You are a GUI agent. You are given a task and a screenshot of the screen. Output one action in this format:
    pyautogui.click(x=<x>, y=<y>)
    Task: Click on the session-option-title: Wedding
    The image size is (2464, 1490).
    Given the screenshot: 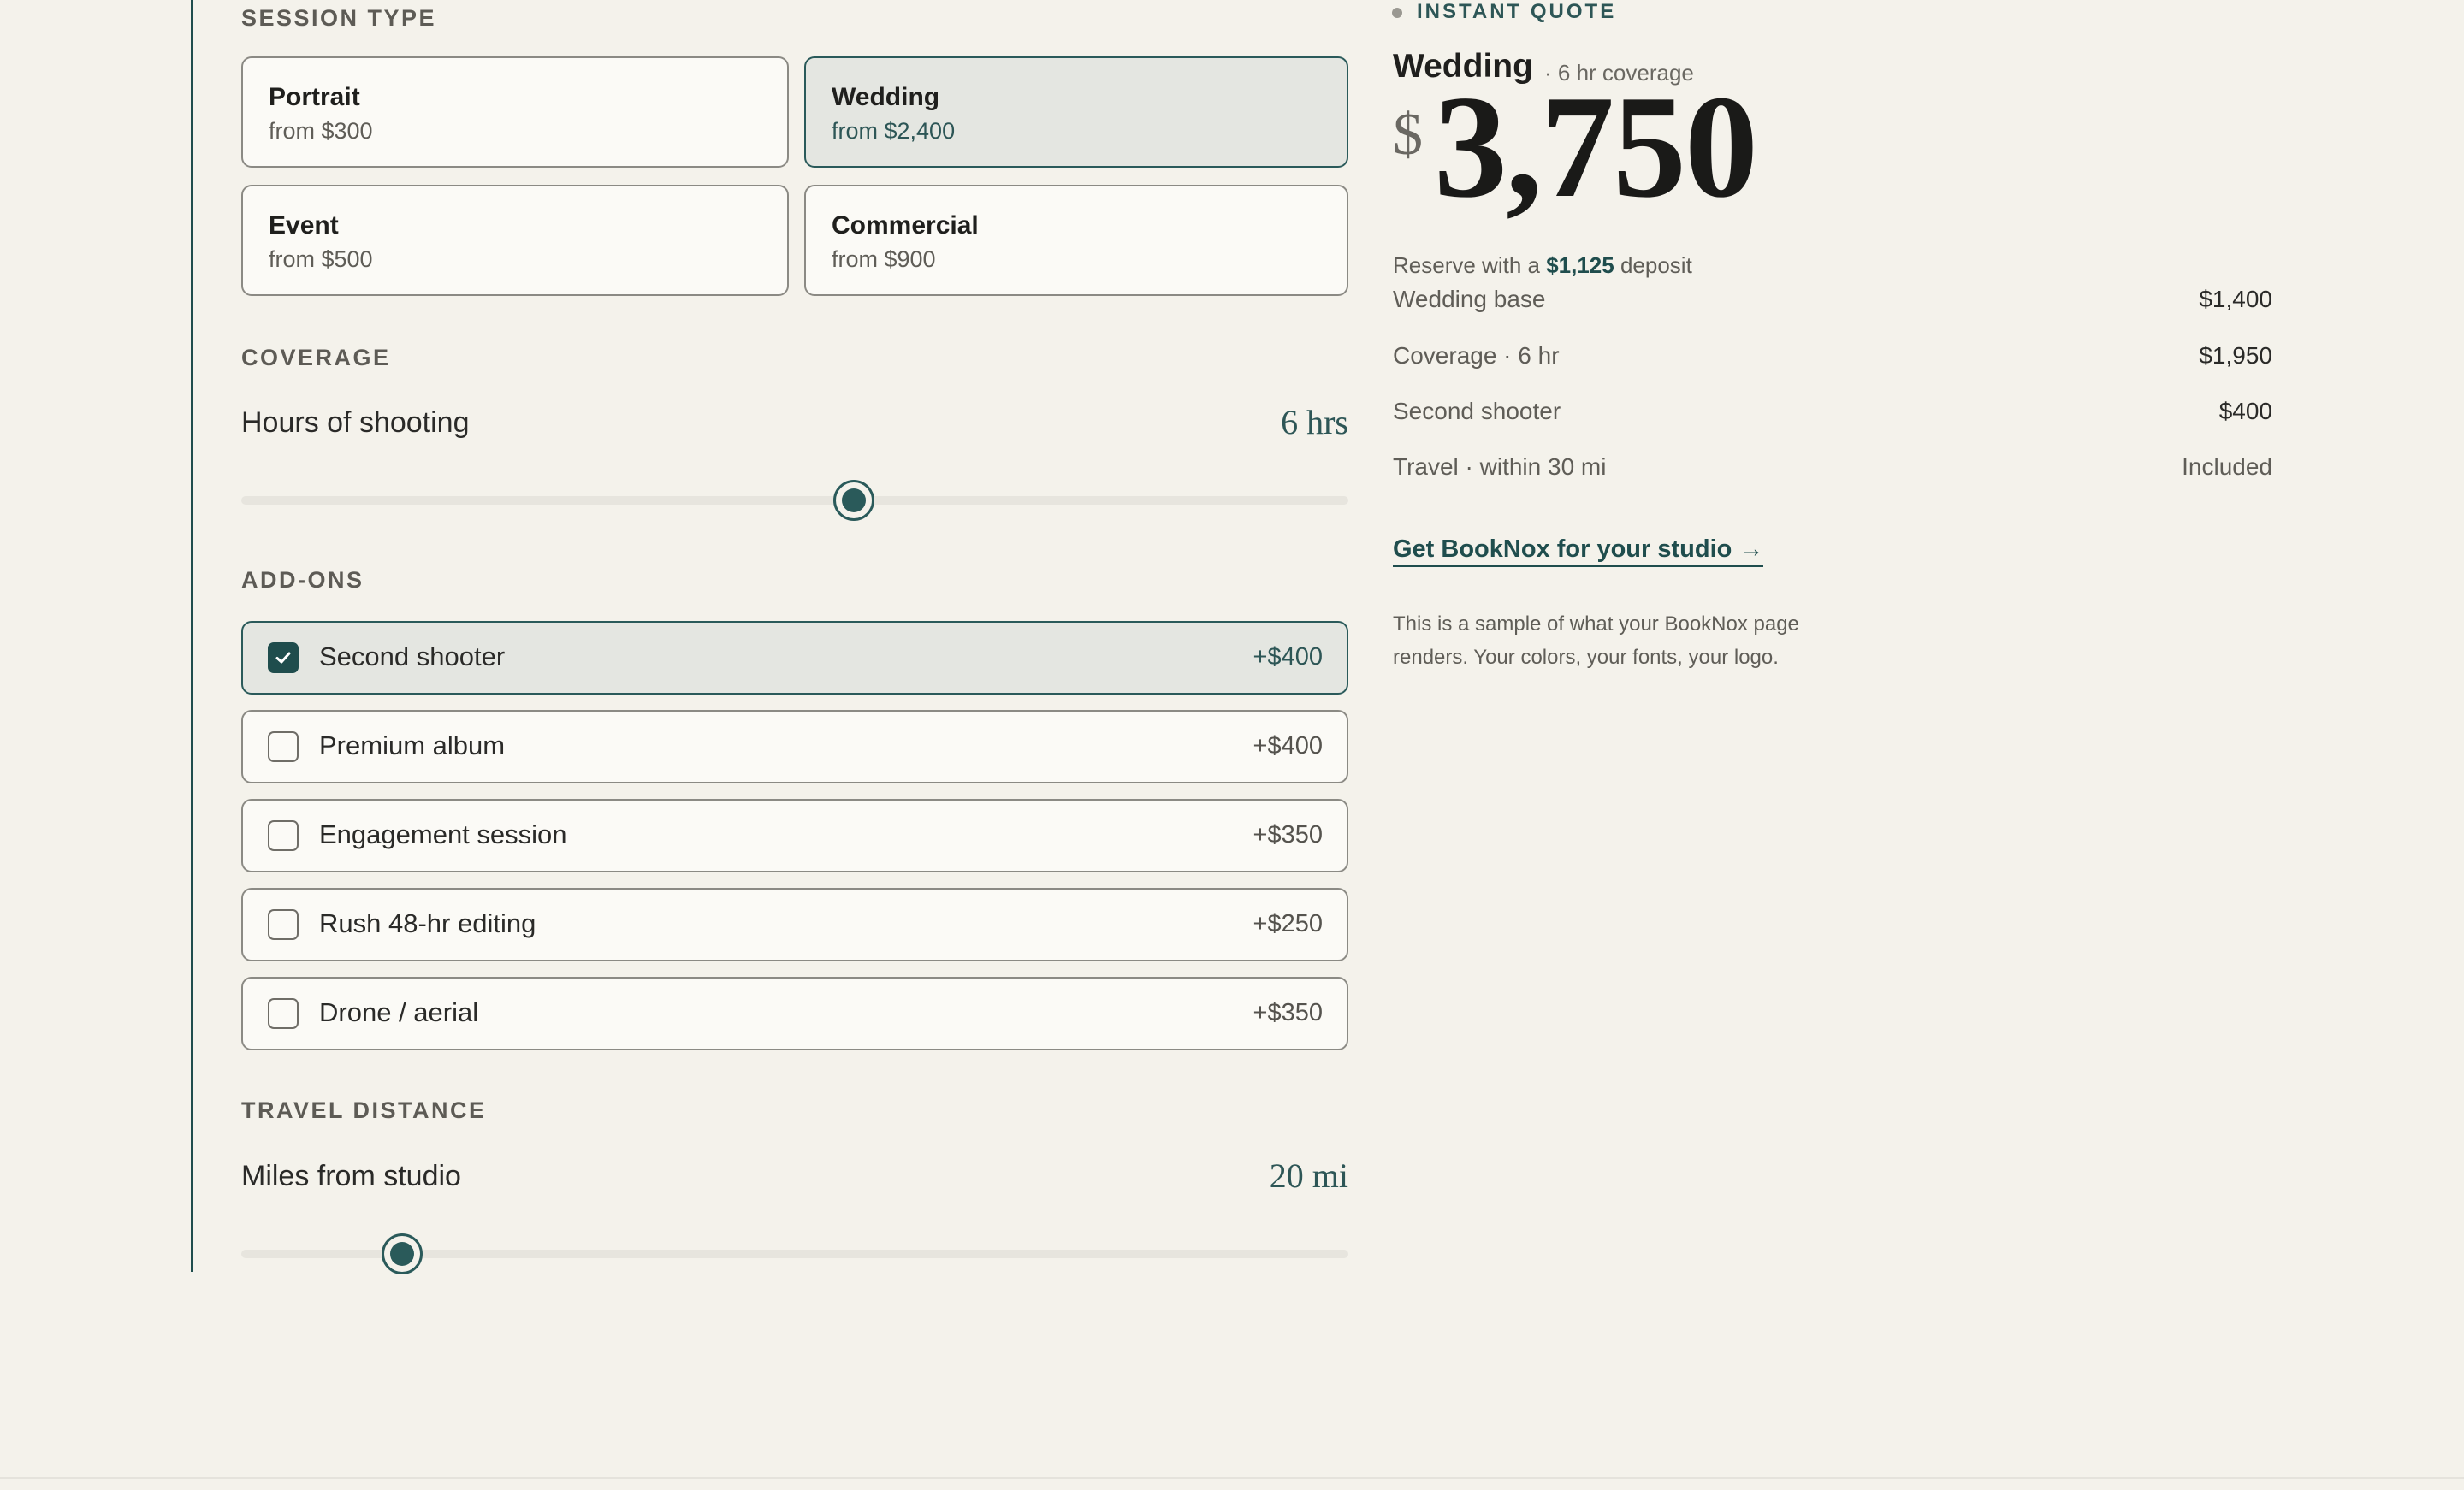 What is the action you would take?
    pyautogui.click(x=886, y=97)
    